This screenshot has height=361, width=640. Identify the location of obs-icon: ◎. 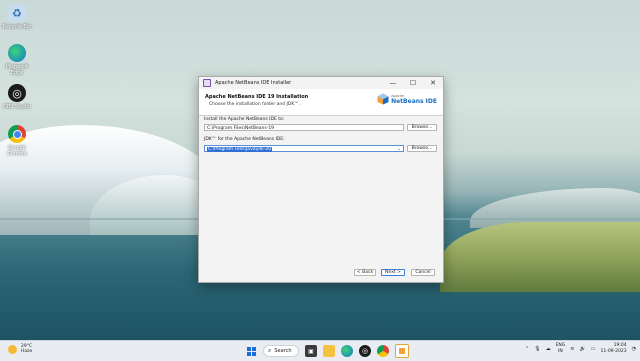
(17, 93).